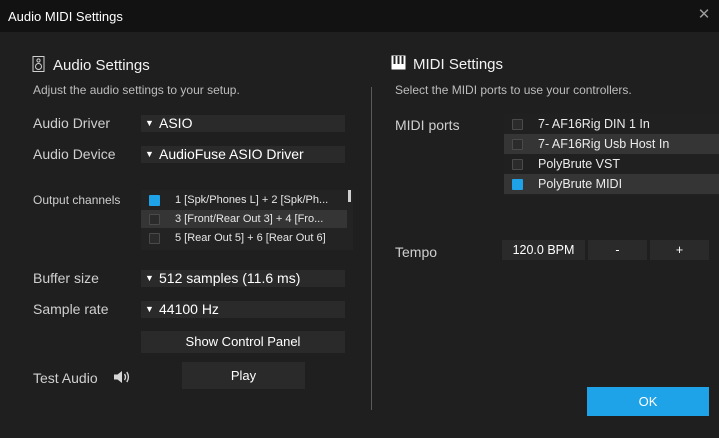  I want to click on midi-port-label: PolyBrute VST, so click(579, 164).